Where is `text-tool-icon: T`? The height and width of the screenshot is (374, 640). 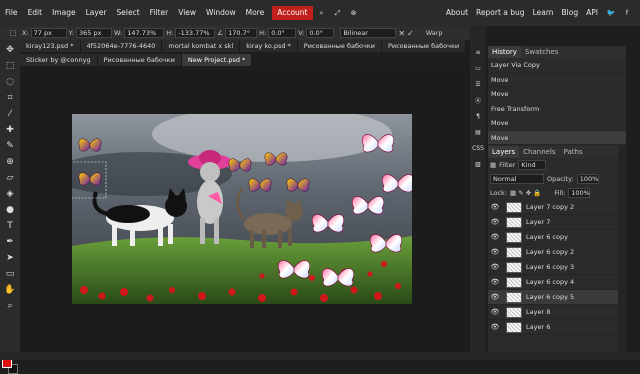
text-tool-icon: T is located at coordinates (10, 226).